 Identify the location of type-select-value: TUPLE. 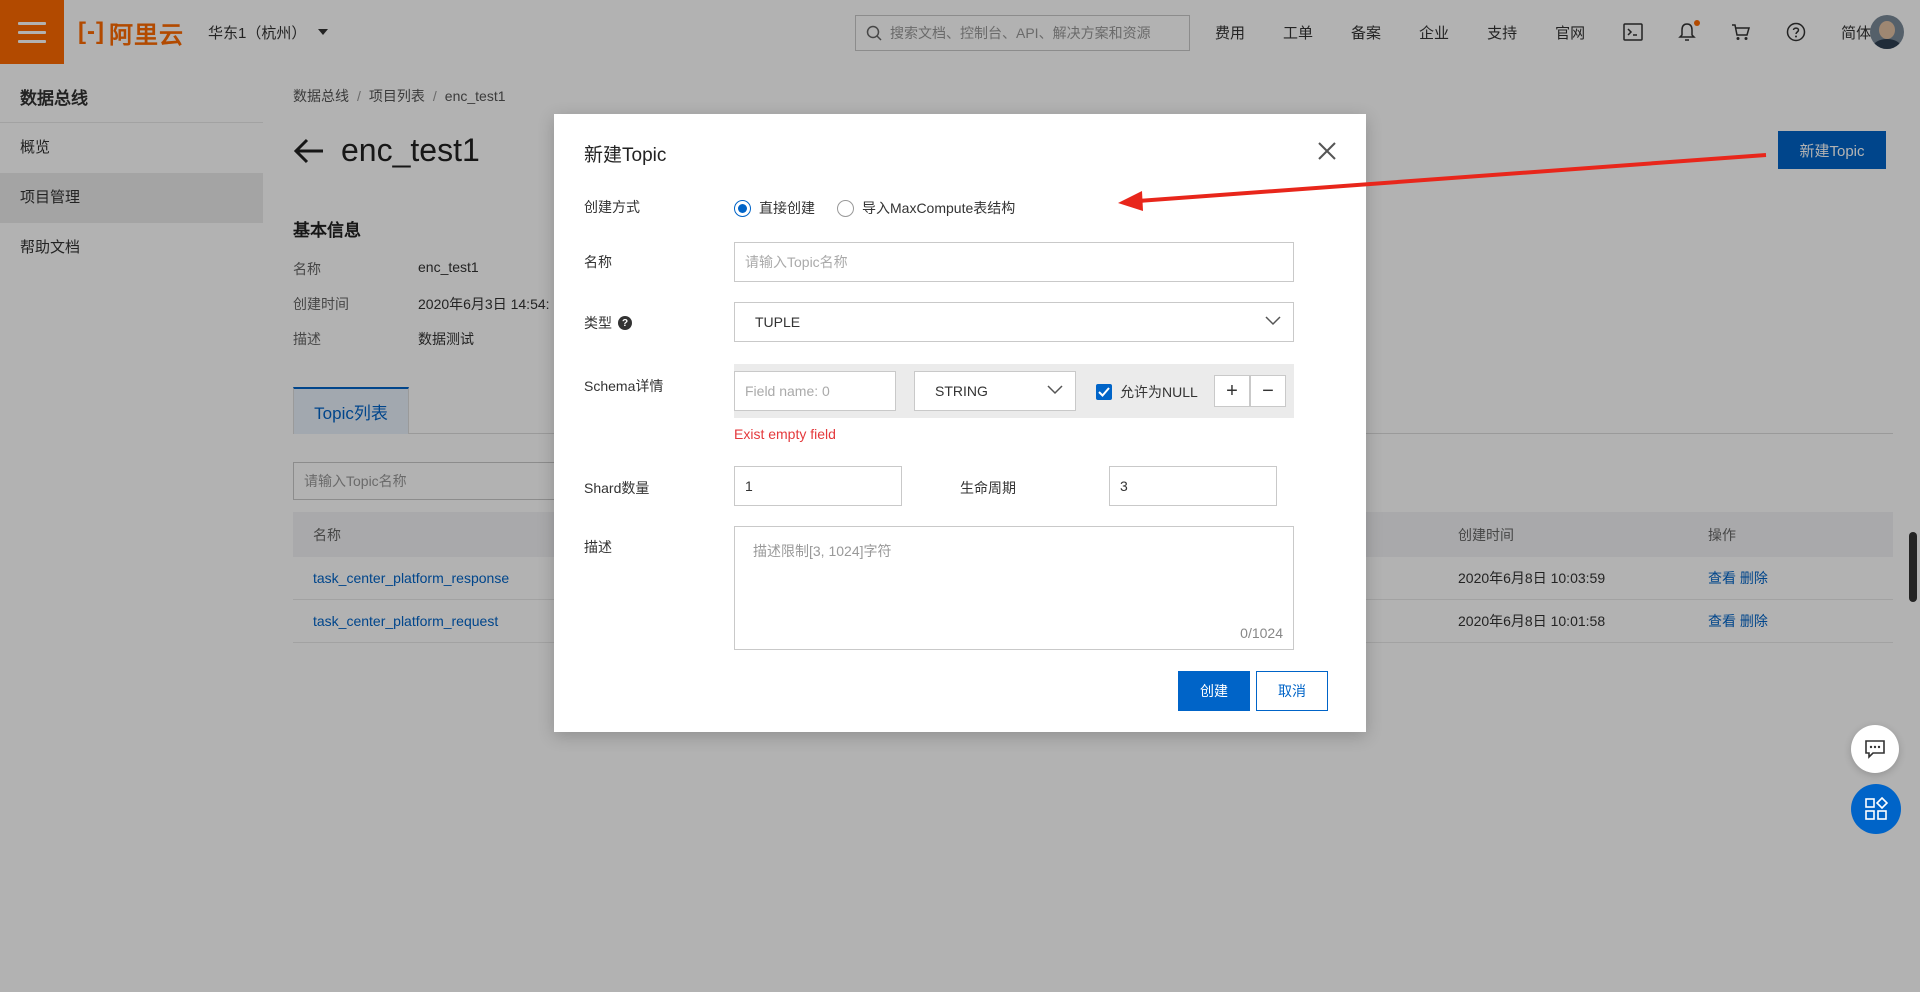
(778, 322).